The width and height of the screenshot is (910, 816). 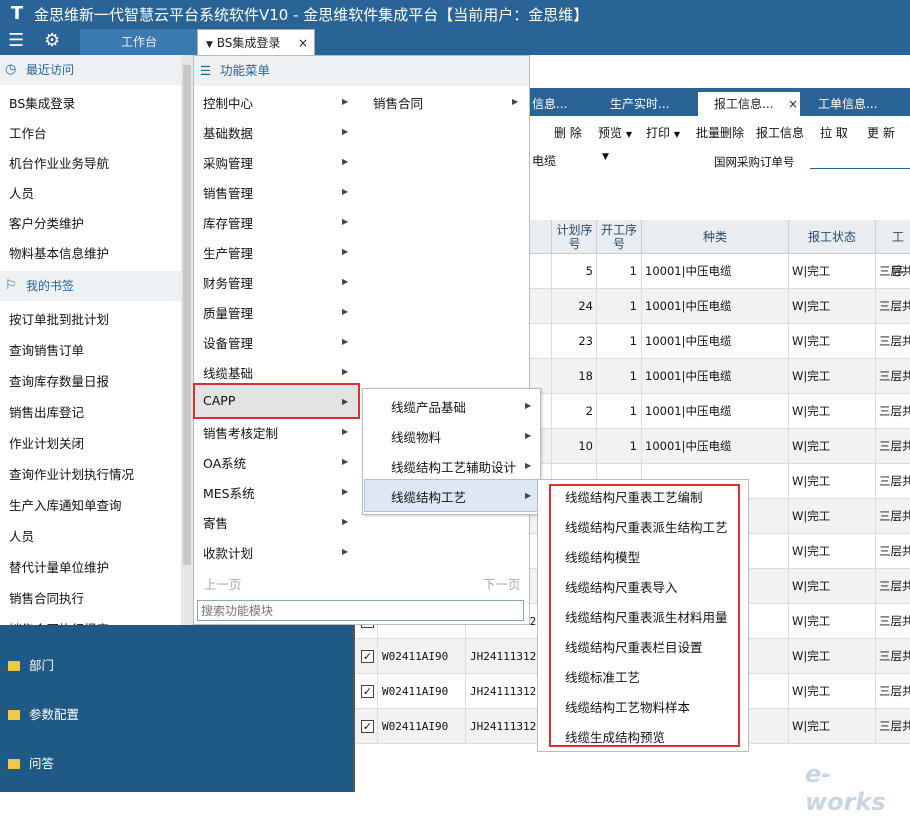 What do you see at coordinates (416, 436) in the screenshot?
I see `capp-submenu-item: 线缆物料` at bounding box center [416, 436].